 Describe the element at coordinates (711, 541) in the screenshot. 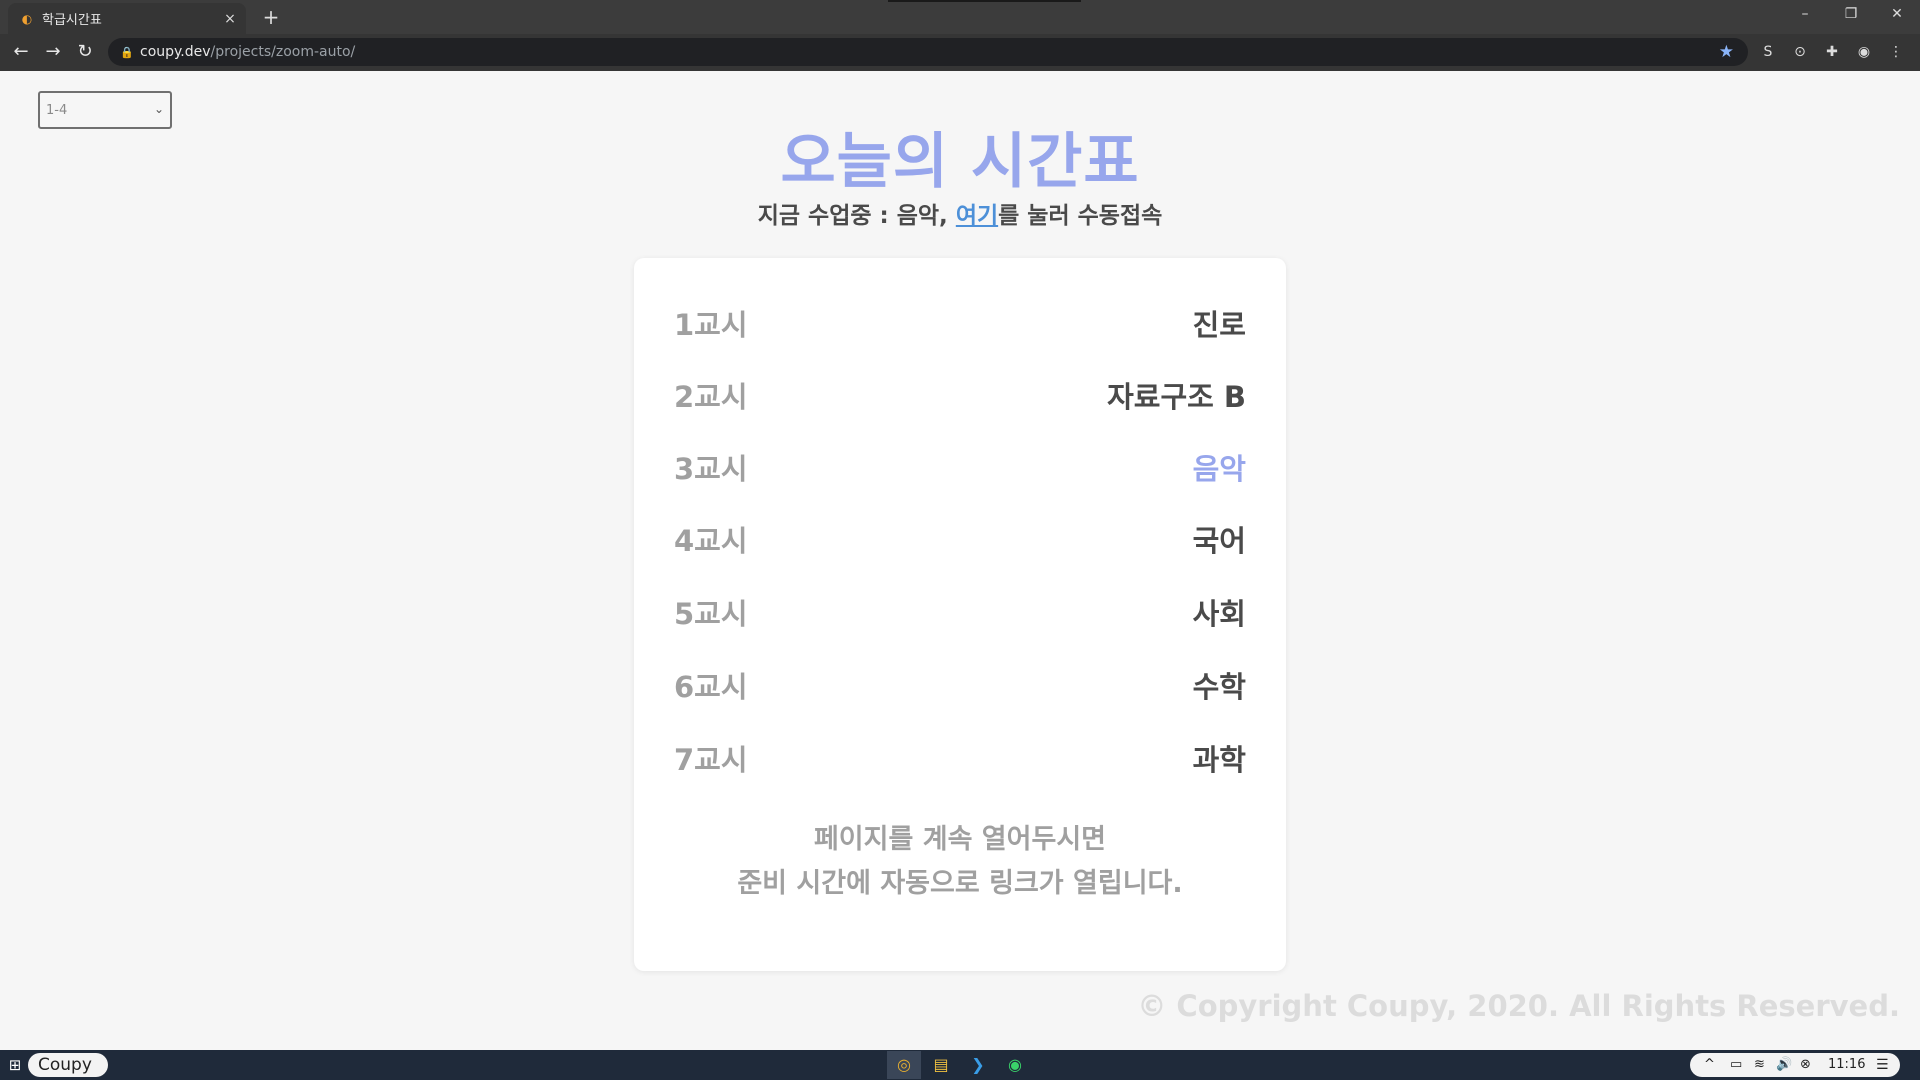

I see `period-label: 4교시` at that location.